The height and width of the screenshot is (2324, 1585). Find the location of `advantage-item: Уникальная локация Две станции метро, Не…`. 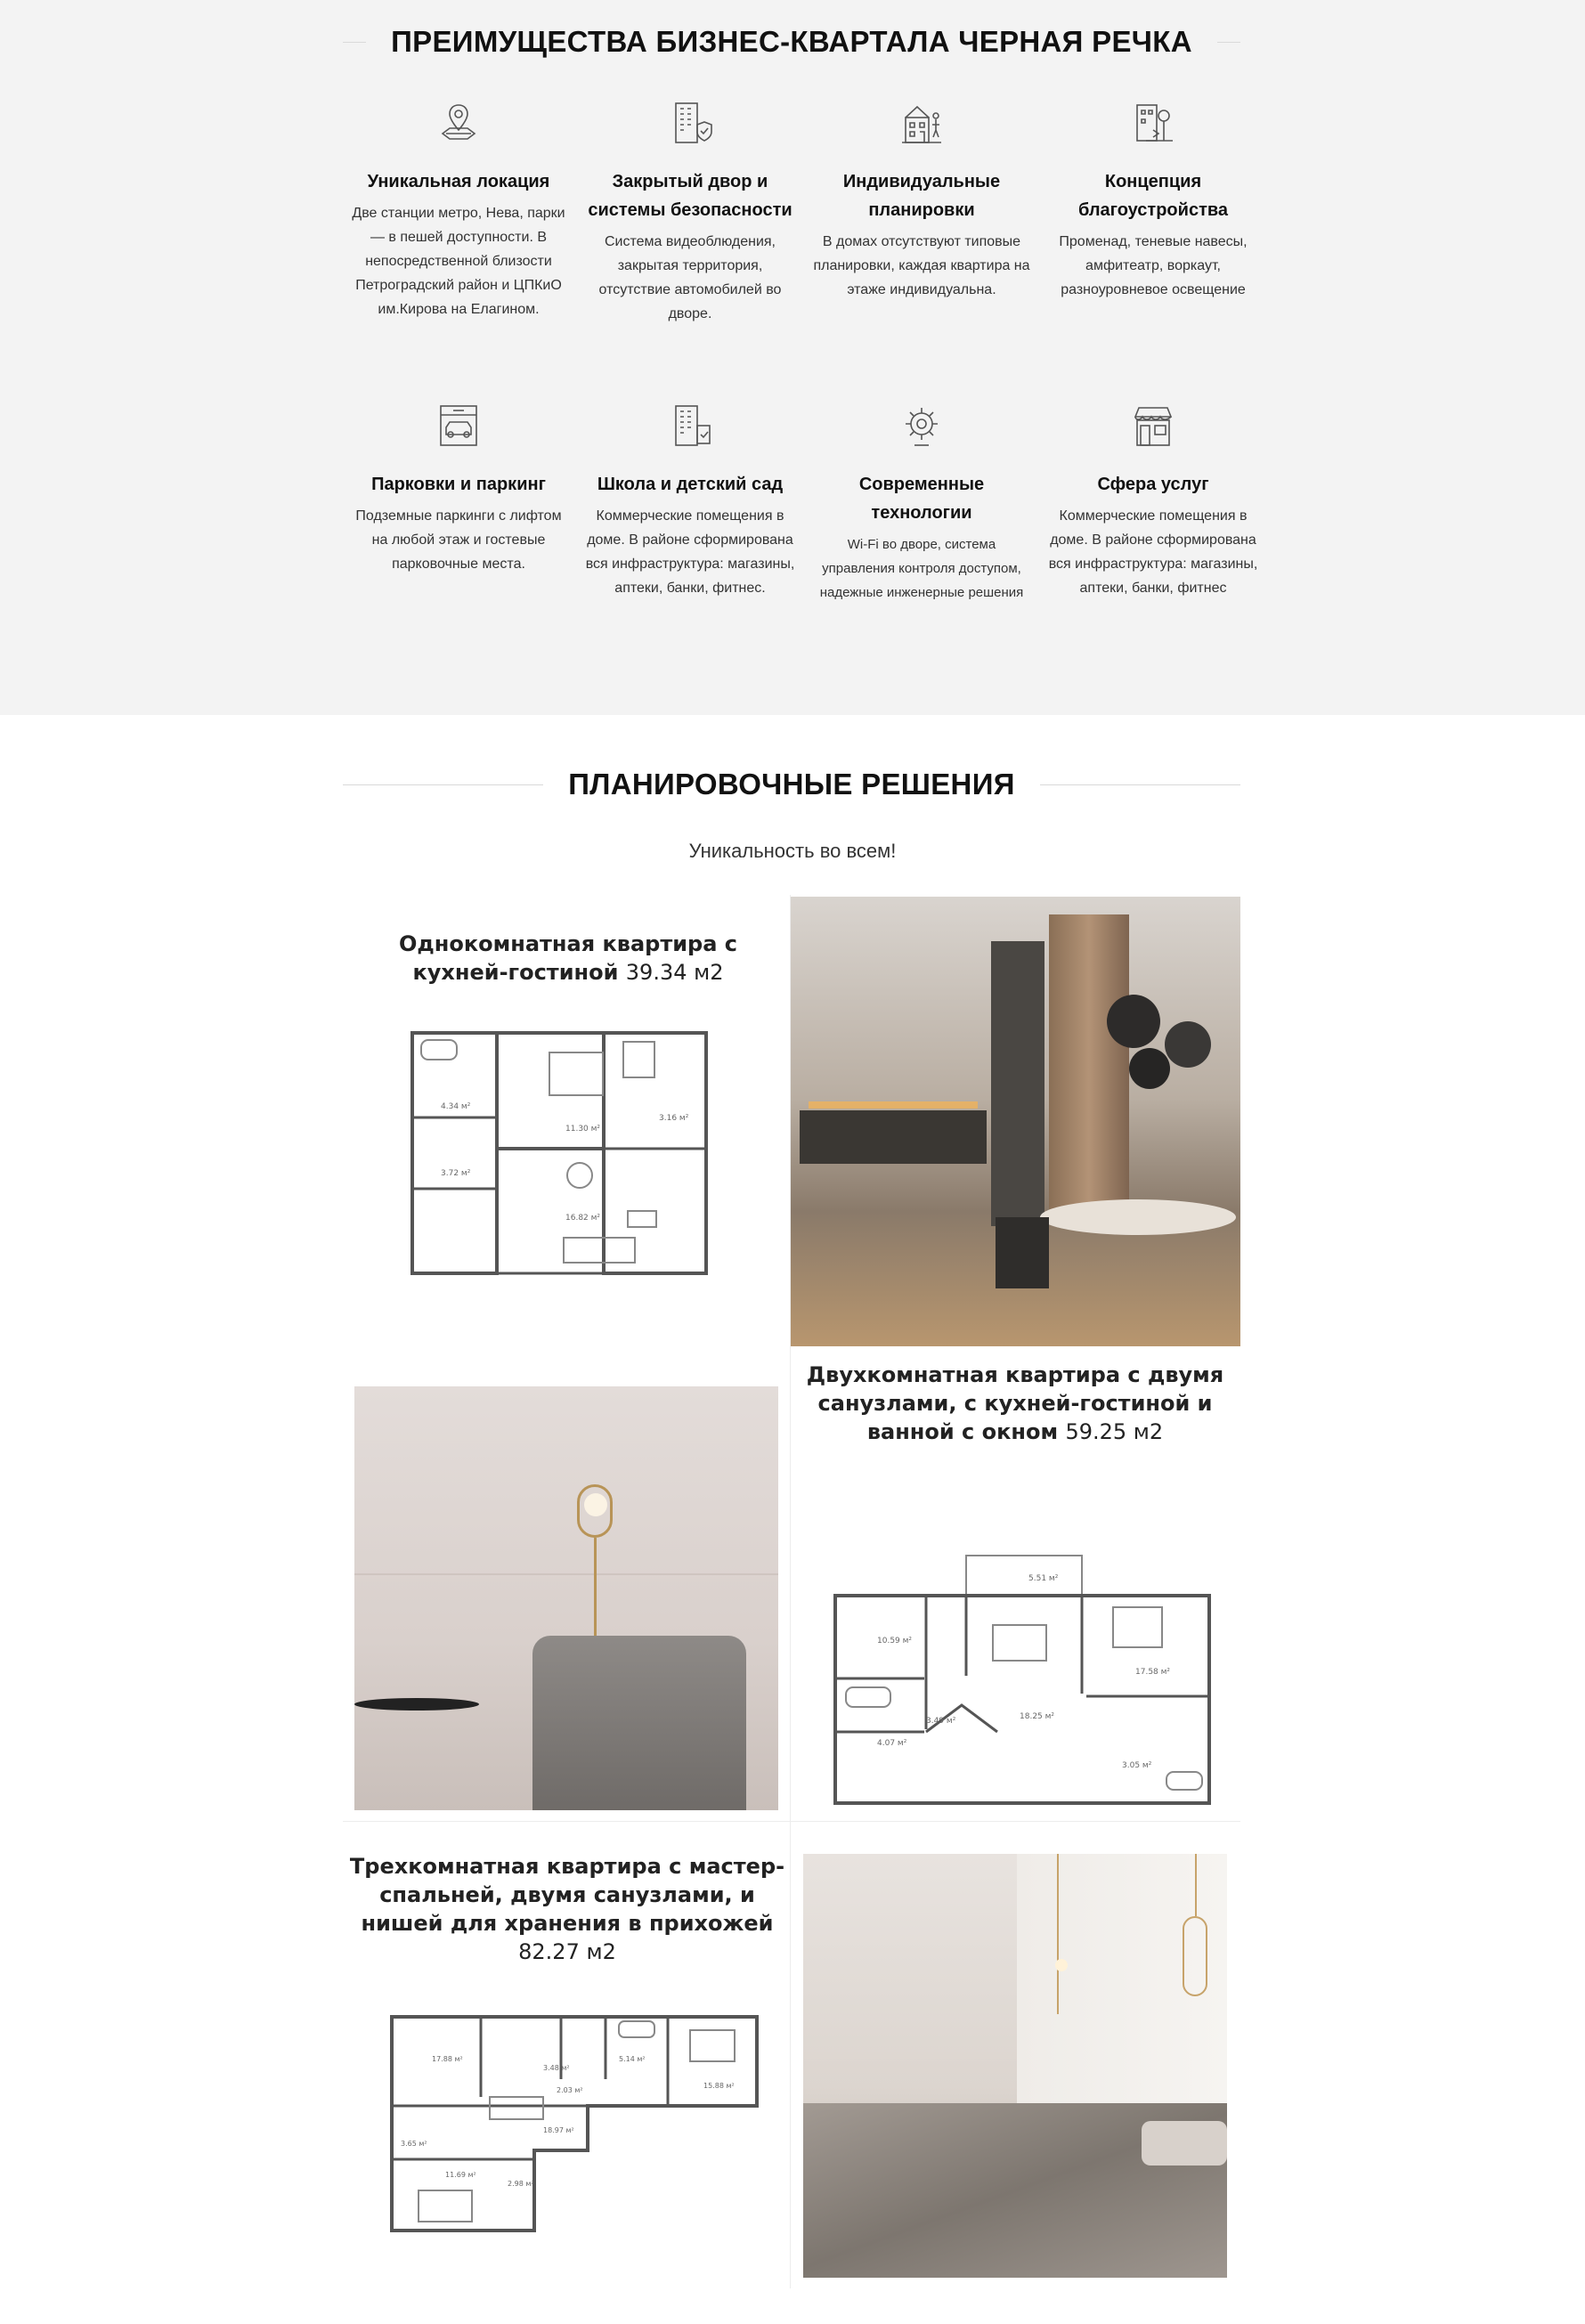

advantage-item: Уникальная локация Две станции метро, Не… is located at coordinates (458, 250).